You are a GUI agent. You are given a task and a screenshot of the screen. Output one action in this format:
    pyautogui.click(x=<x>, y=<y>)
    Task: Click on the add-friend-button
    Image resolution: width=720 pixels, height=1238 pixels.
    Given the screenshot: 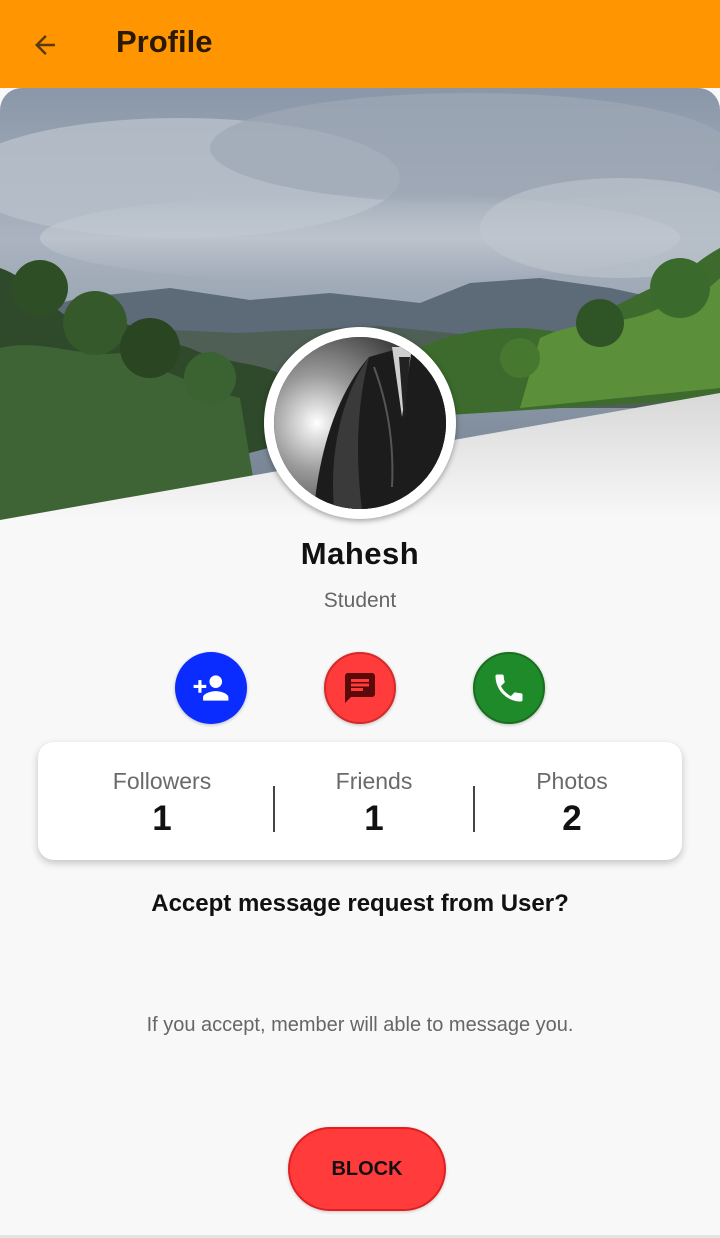 What is the action you would take?
    pyautogui.click(x=211, y=688)
    